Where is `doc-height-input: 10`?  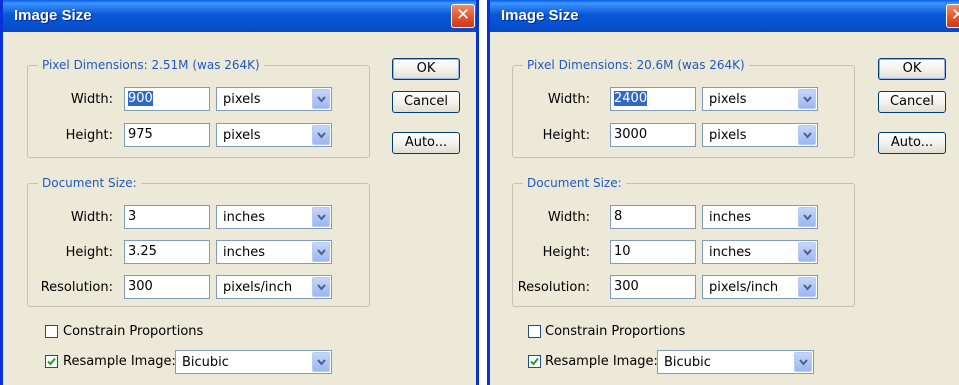 doc-height-input: 10 is located at coordinates (653, 252).